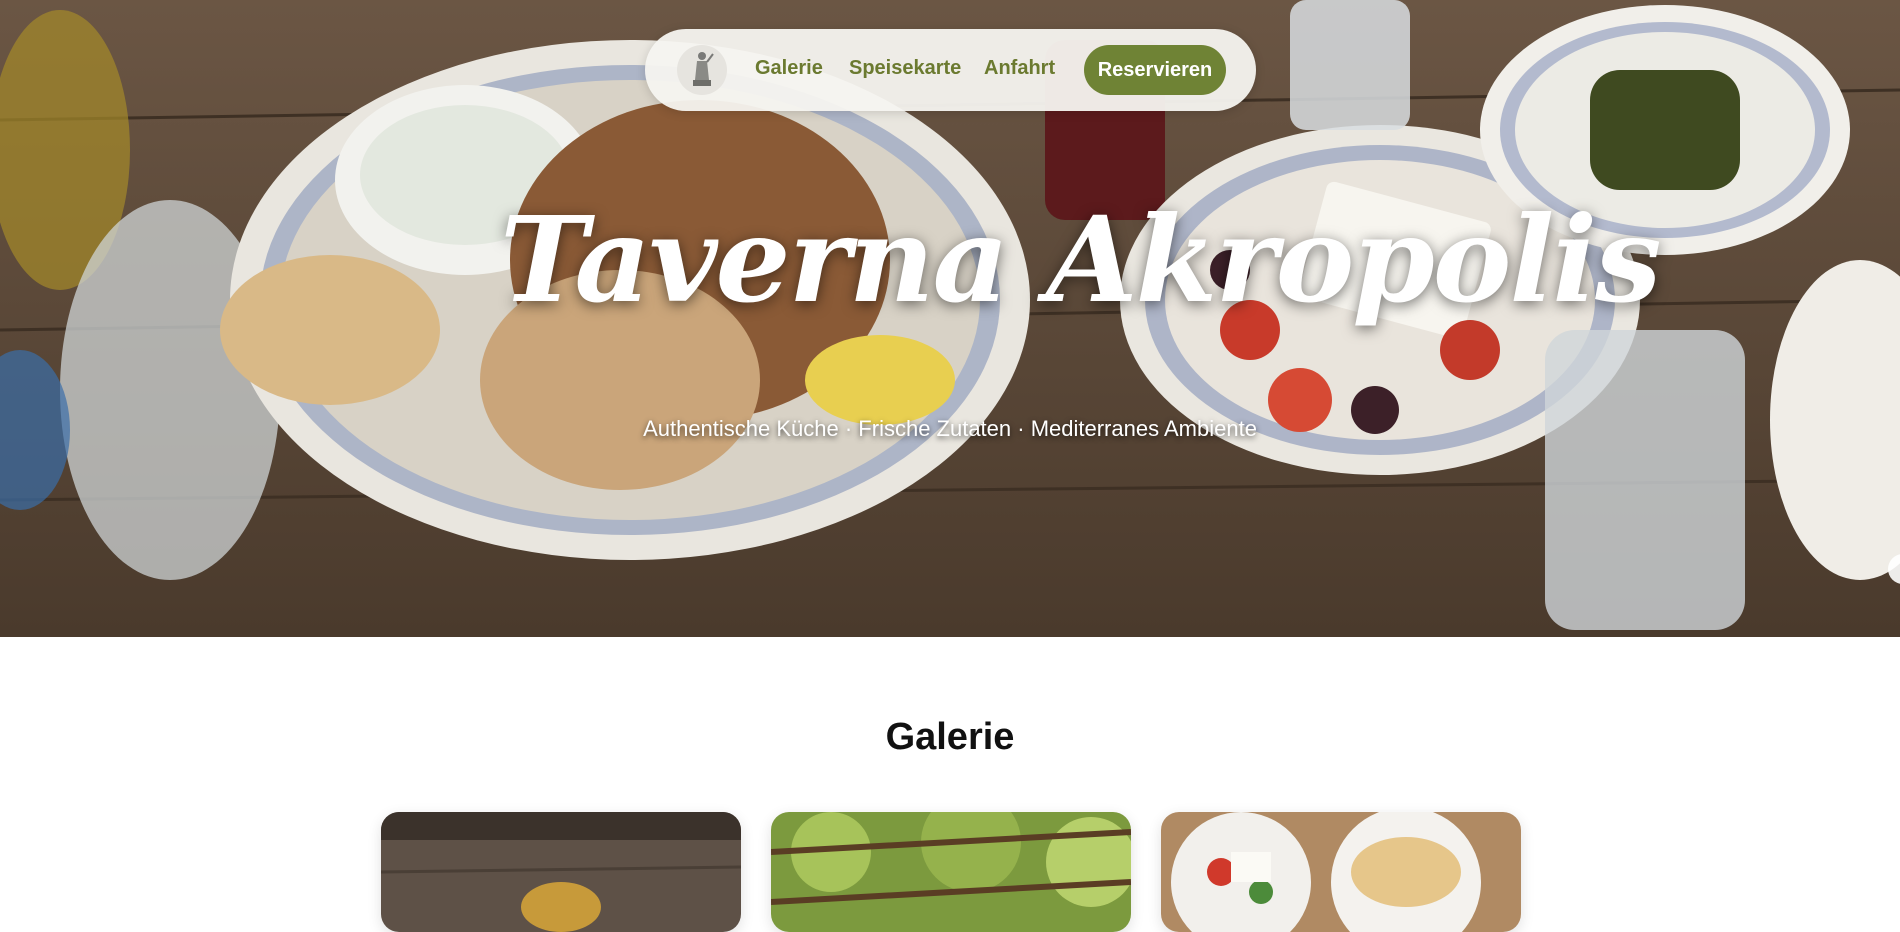 The width and height of the screenshot is (1900, 932). Describe the element at coordinates (905, 68) in the screenshot. I see `nav-link-speisekarte: Speisekarte` at that location.